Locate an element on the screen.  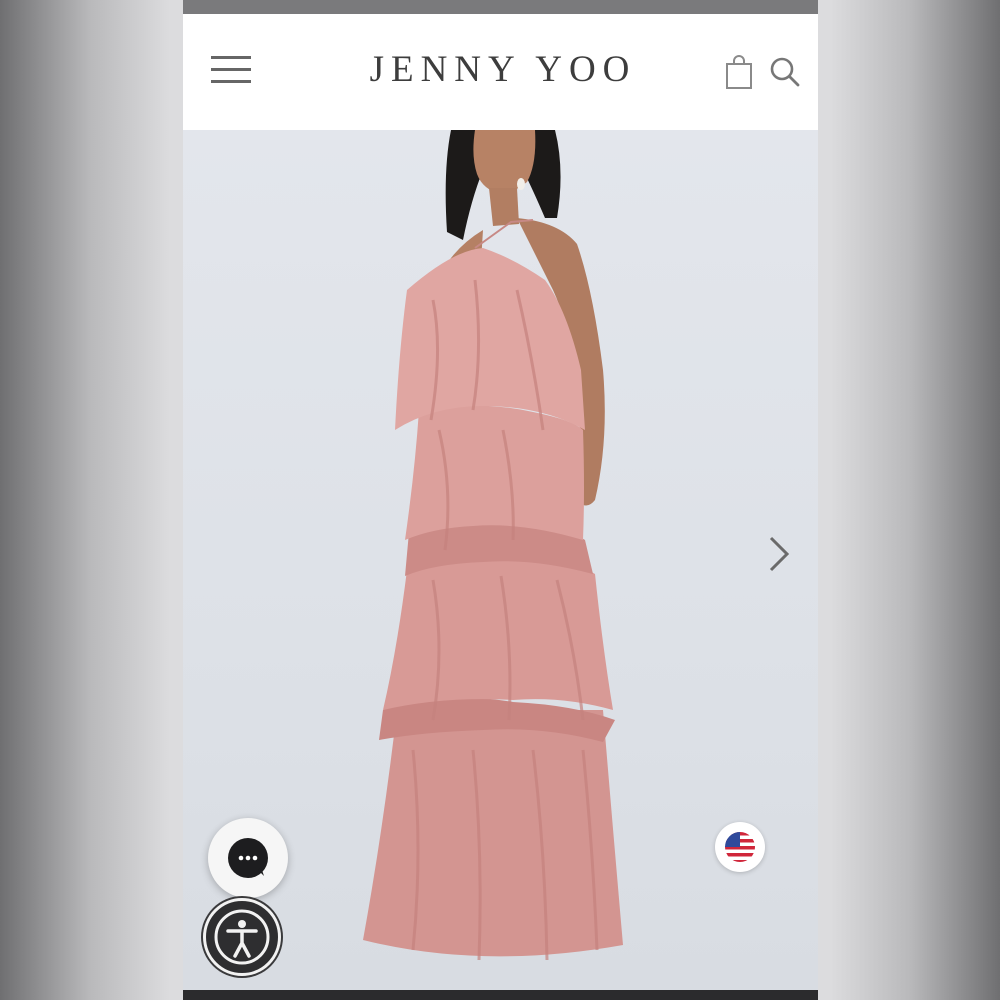
accessibility-button is located at coordinates (242, 937).